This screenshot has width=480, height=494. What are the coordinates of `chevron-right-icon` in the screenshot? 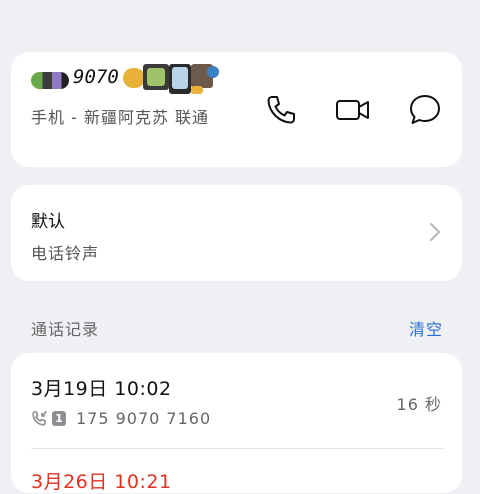 It's located at (435, 232).